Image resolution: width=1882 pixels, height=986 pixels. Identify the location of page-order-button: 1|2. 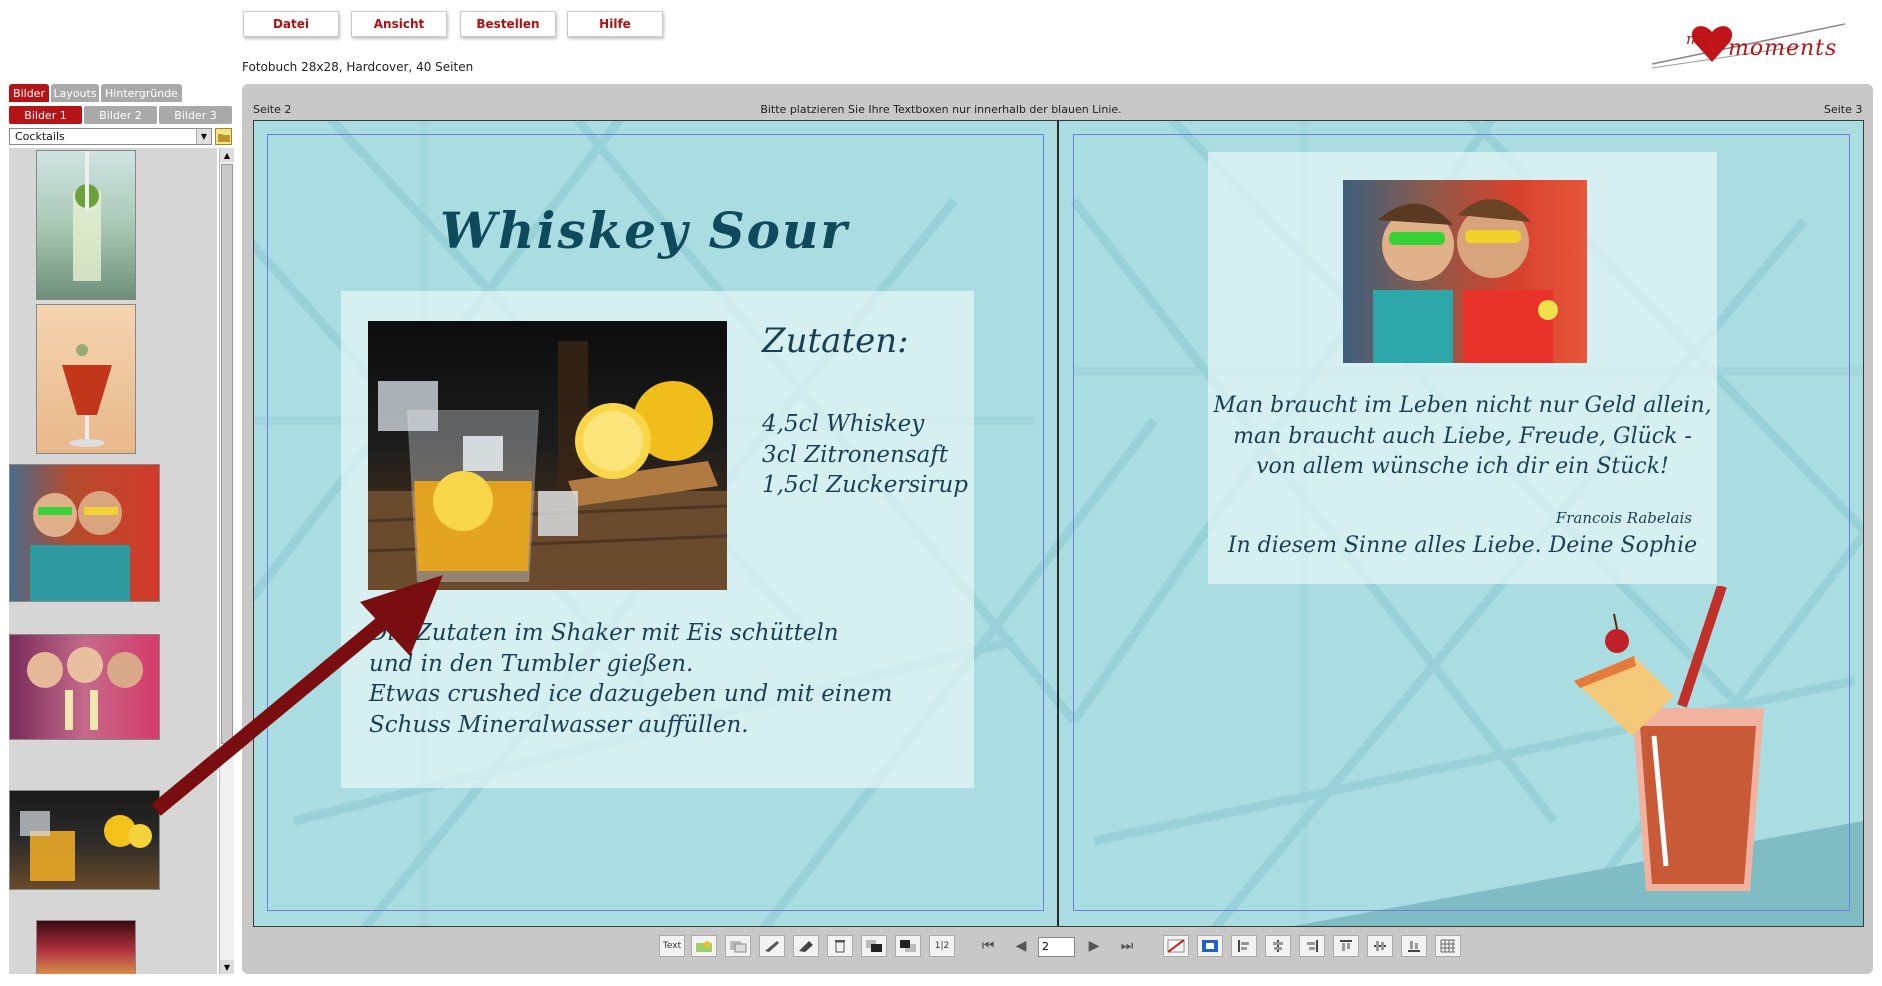
(942, 946).